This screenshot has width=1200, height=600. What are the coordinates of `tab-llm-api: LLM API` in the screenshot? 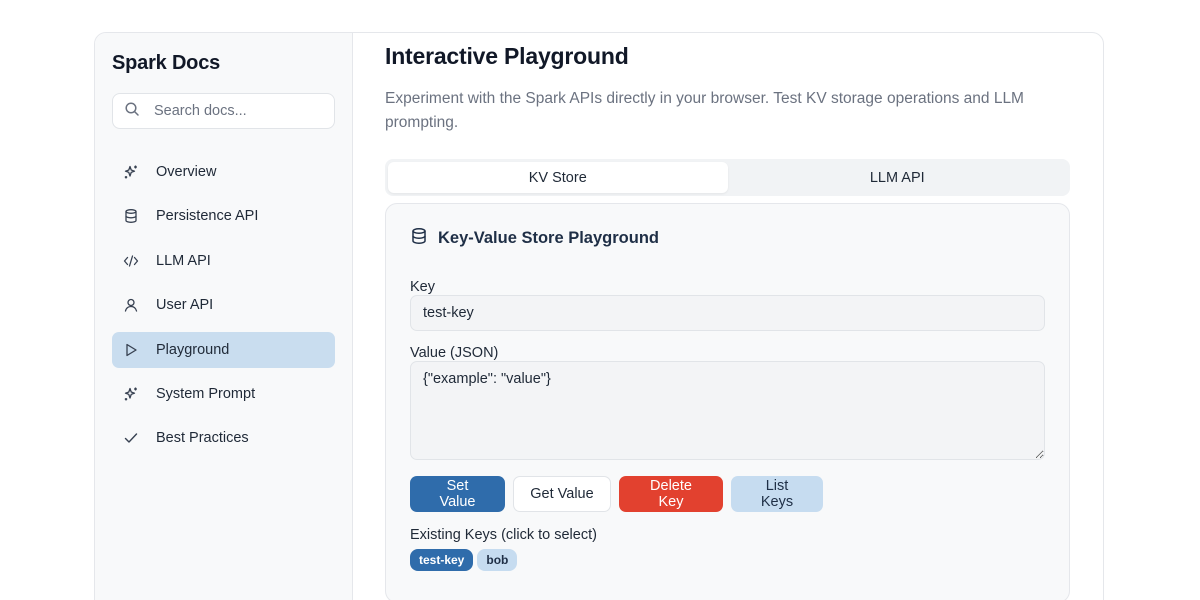 It's located at (898, 177).